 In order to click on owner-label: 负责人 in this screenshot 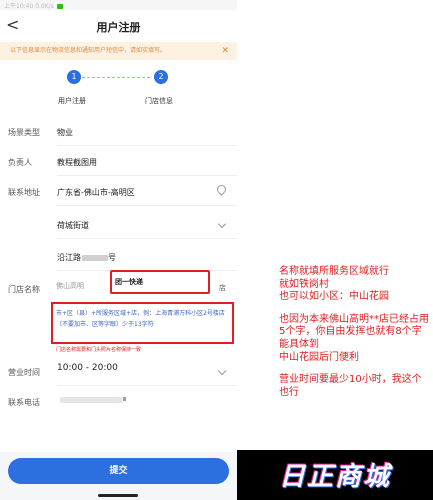, I will do `click(20, 162)`.